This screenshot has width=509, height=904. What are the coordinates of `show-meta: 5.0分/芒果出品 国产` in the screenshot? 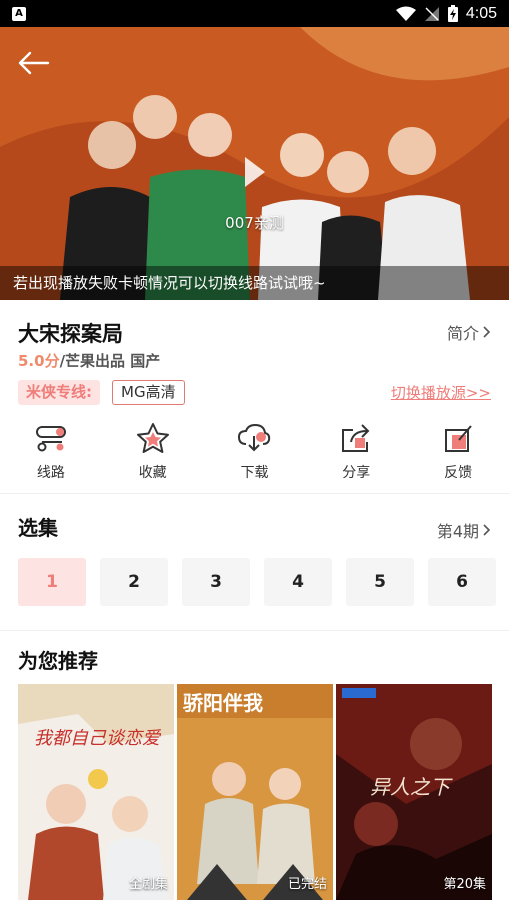 It's located at (89, 360).